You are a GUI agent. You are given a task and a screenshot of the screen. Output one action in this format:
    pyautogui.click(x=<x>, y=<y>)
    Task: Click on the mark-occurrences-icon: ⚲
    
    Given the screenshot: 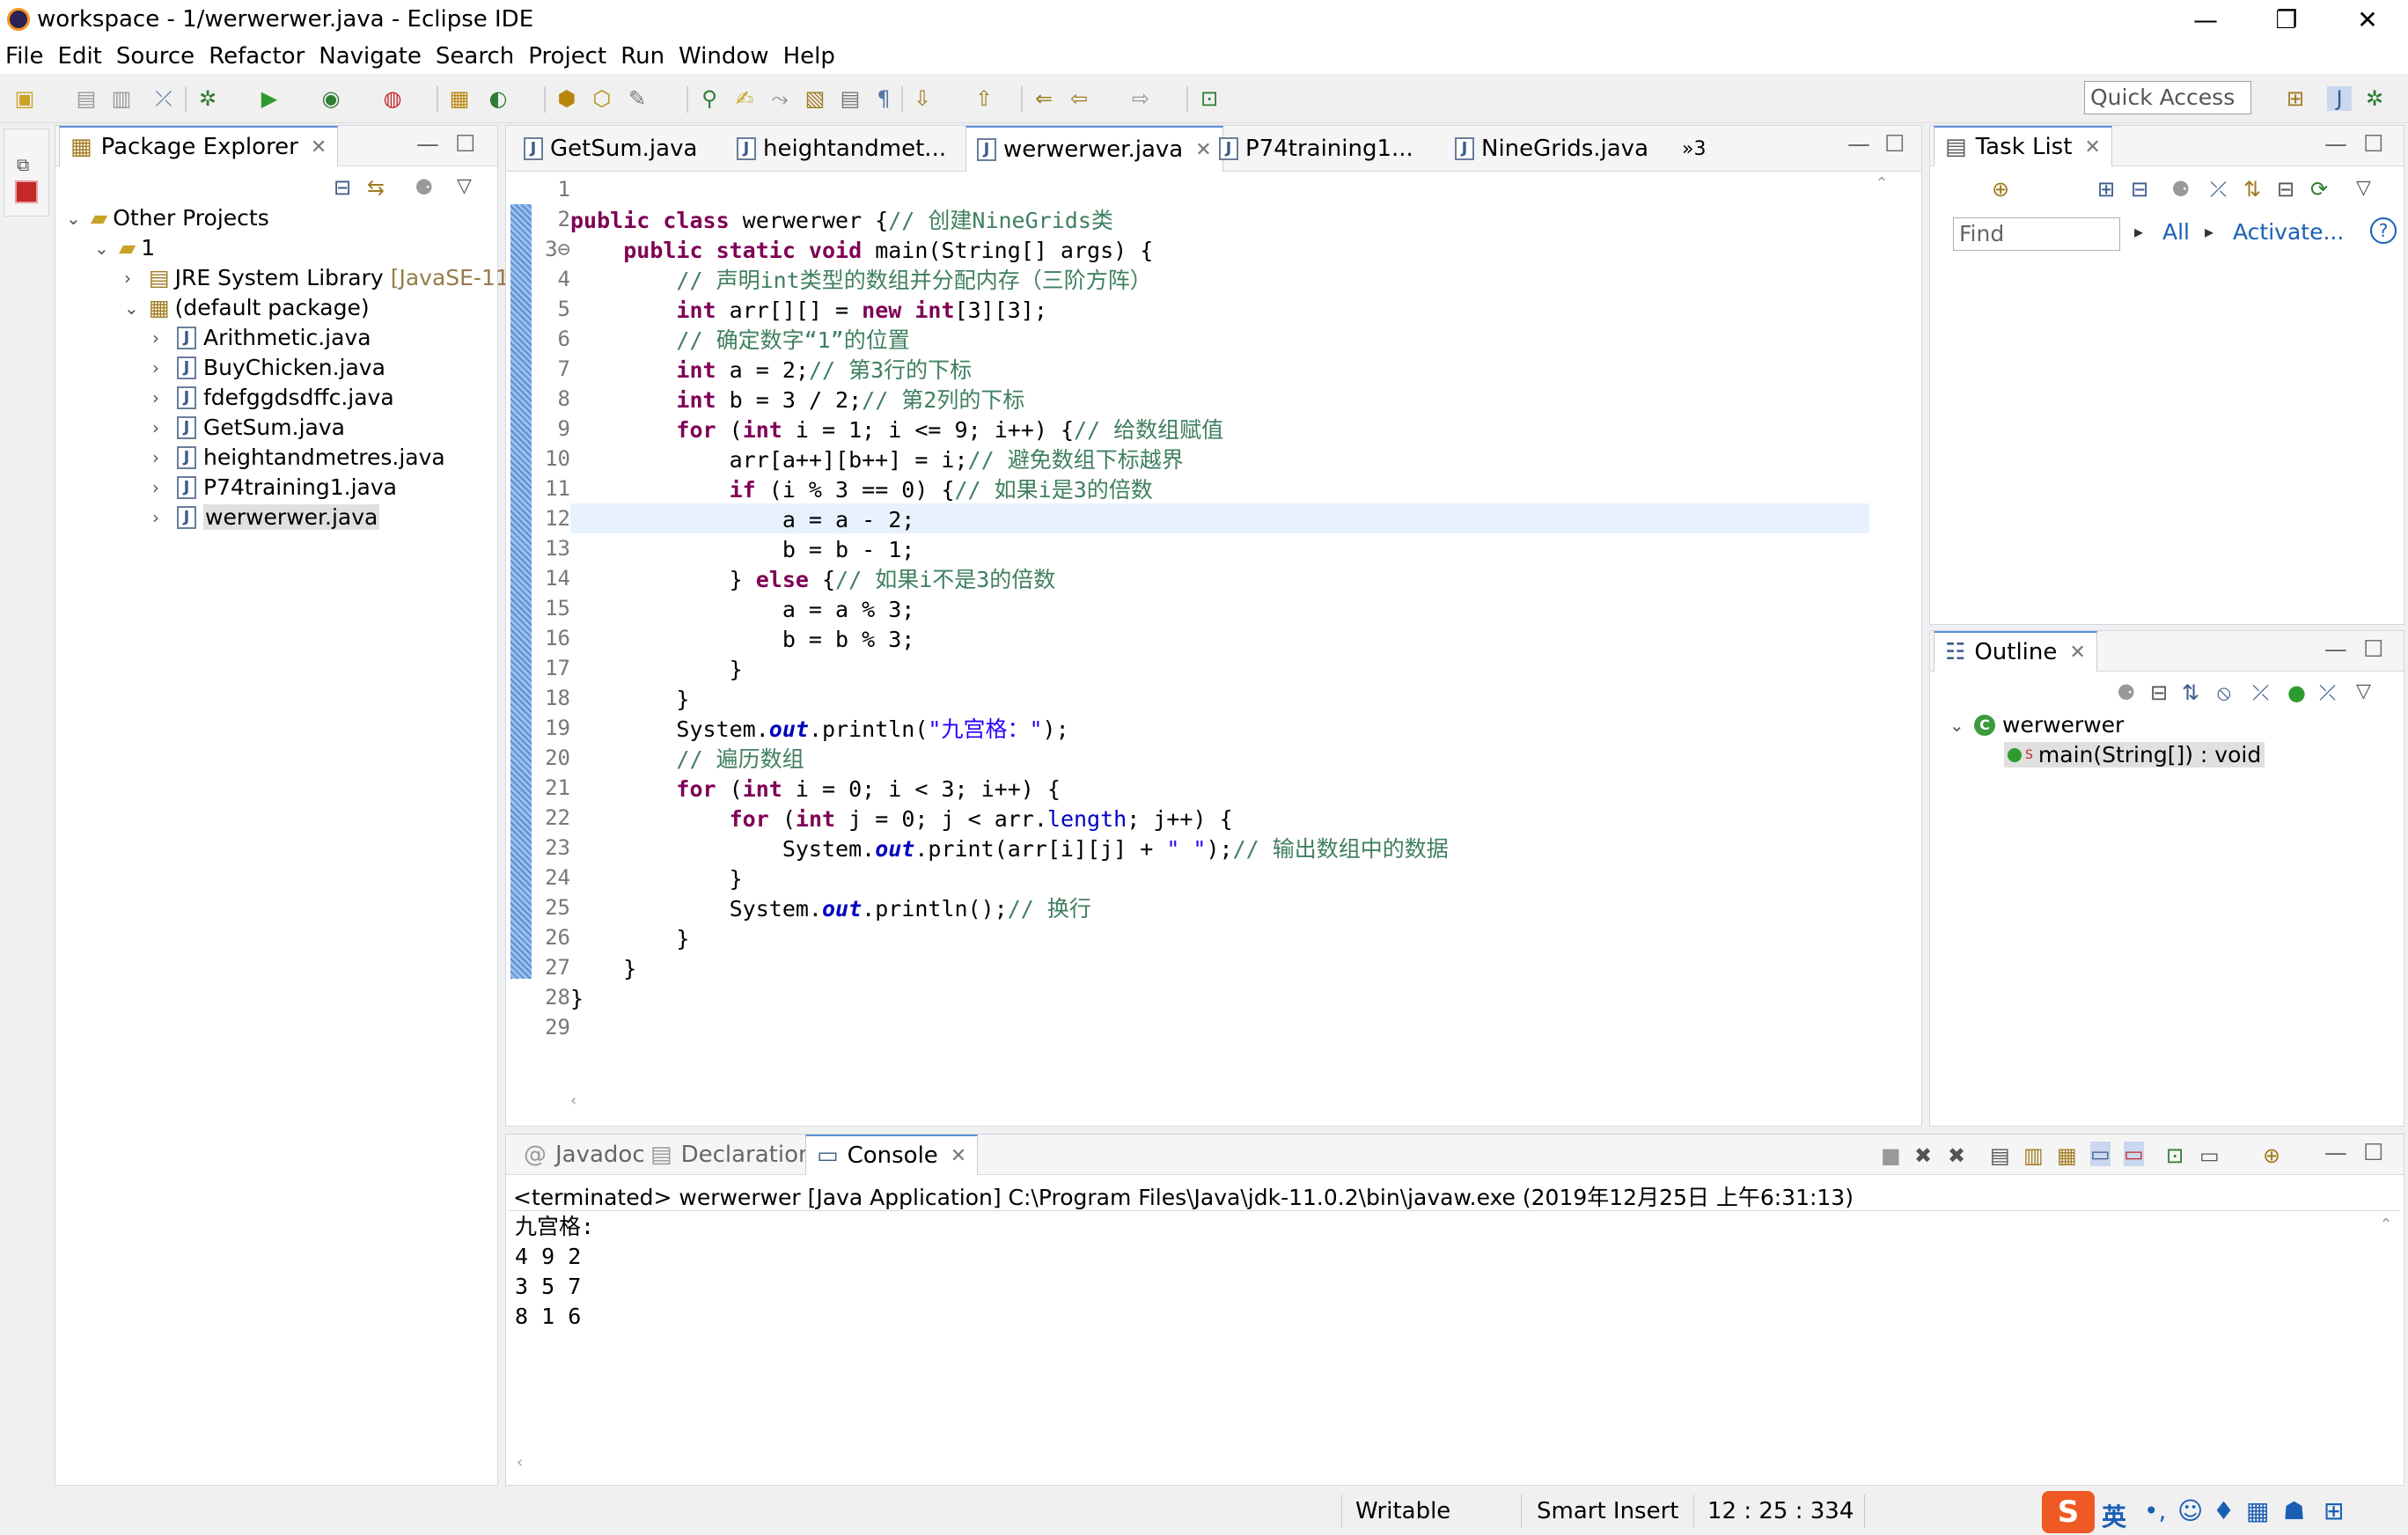 What is the action you would take?
    pyautogui.click(x=709, y=98)
    